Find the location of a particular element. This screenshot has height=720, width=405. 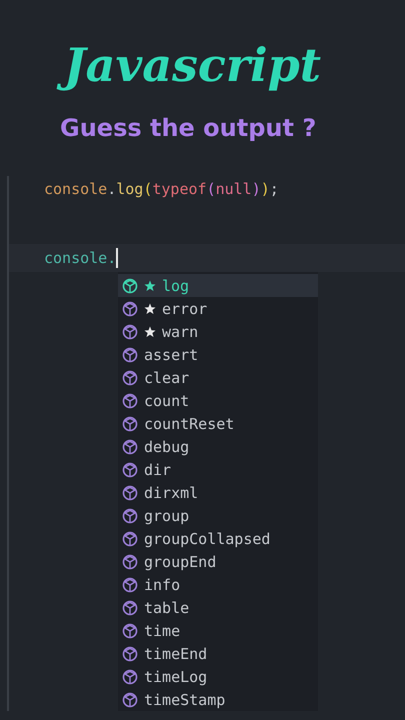

suggestion-item: groupEnd is located at coordinates (218, 561).